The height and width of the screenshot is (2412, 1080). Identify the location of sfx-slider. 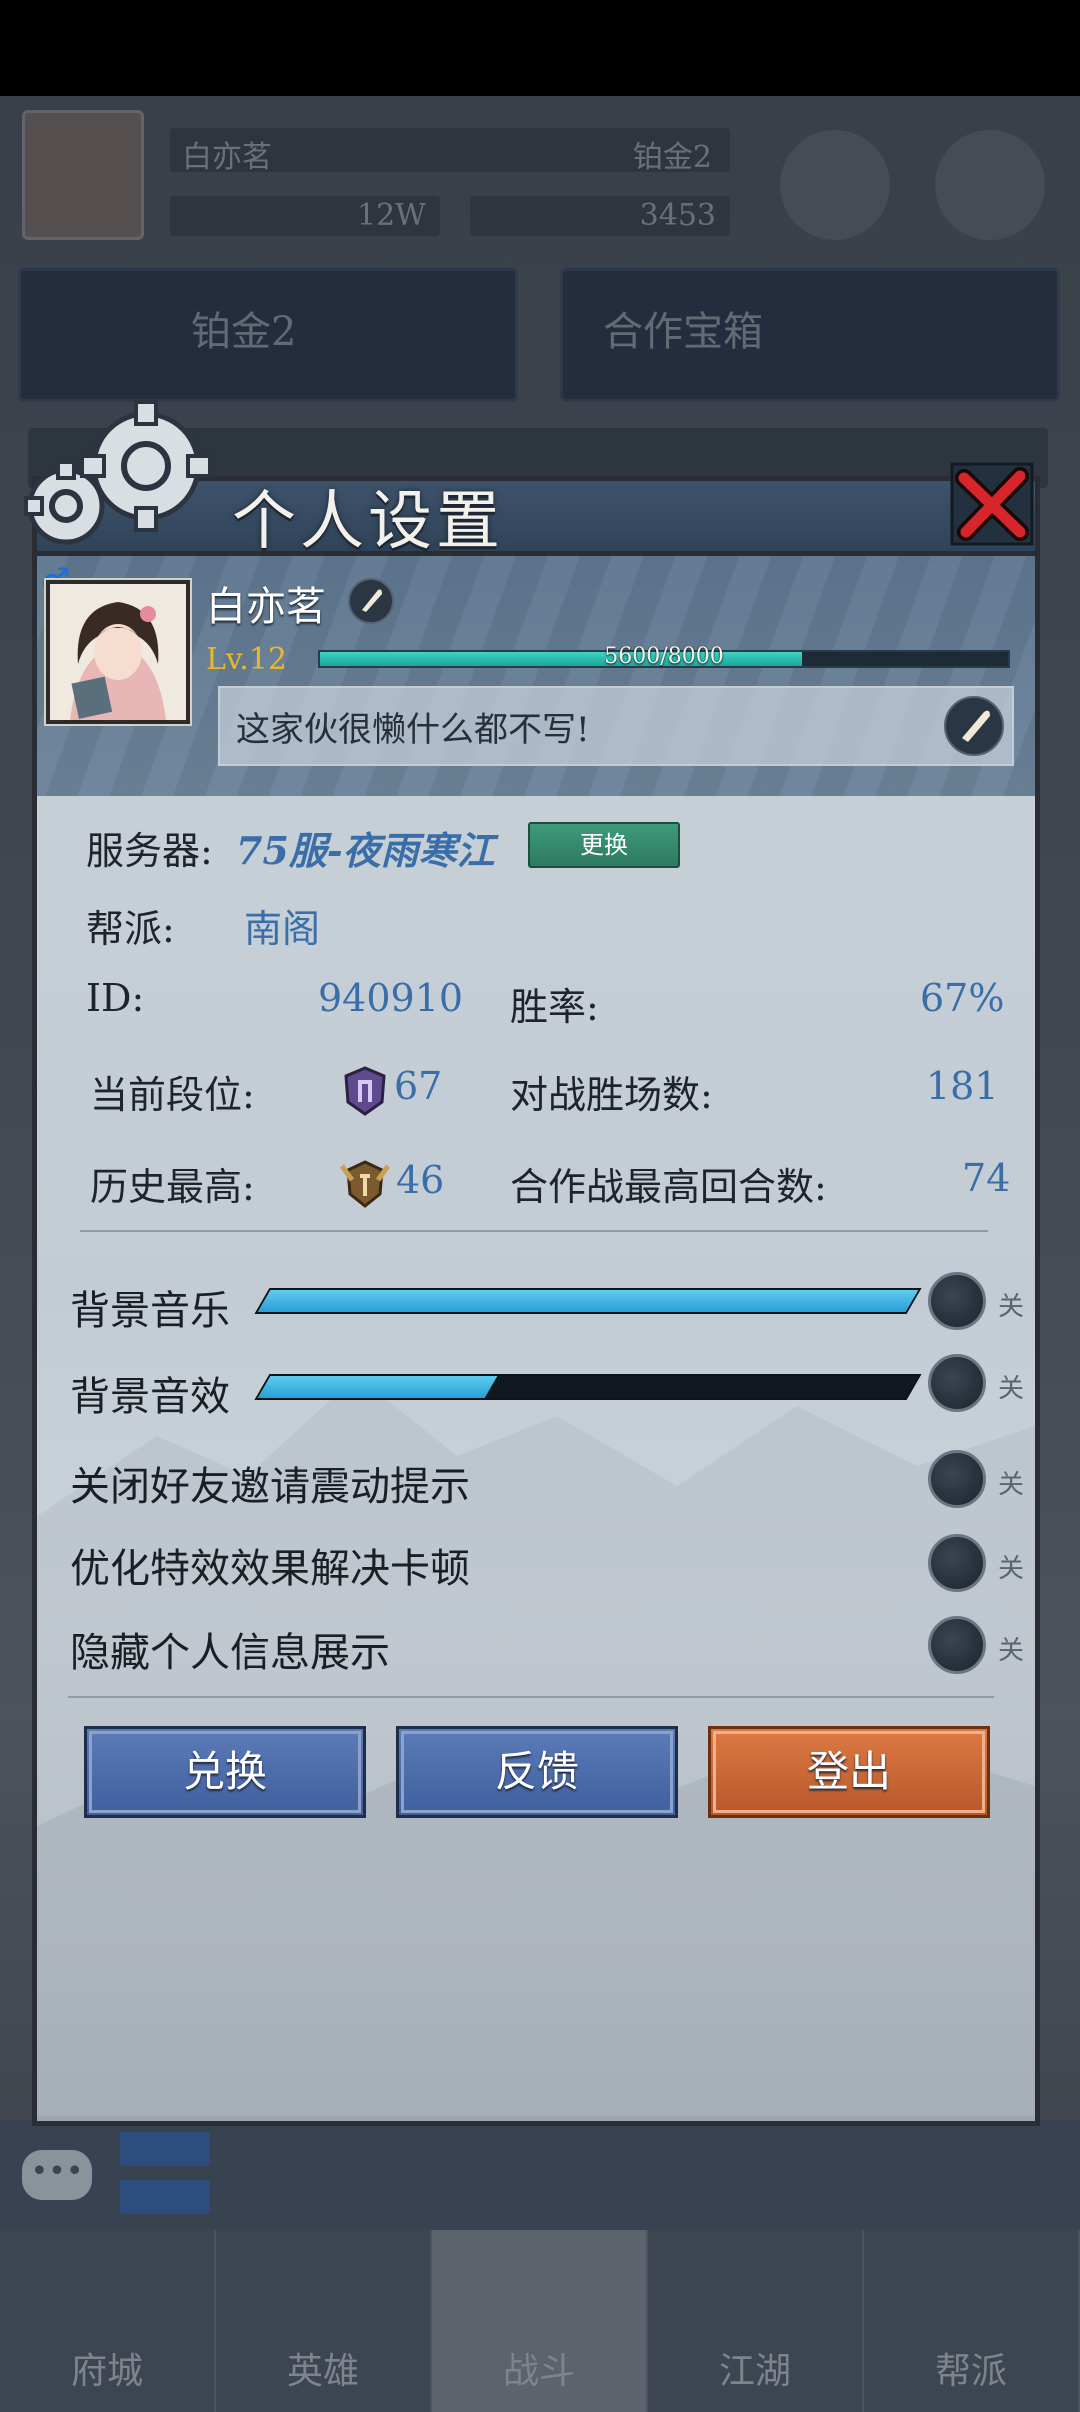
(588, 1387).